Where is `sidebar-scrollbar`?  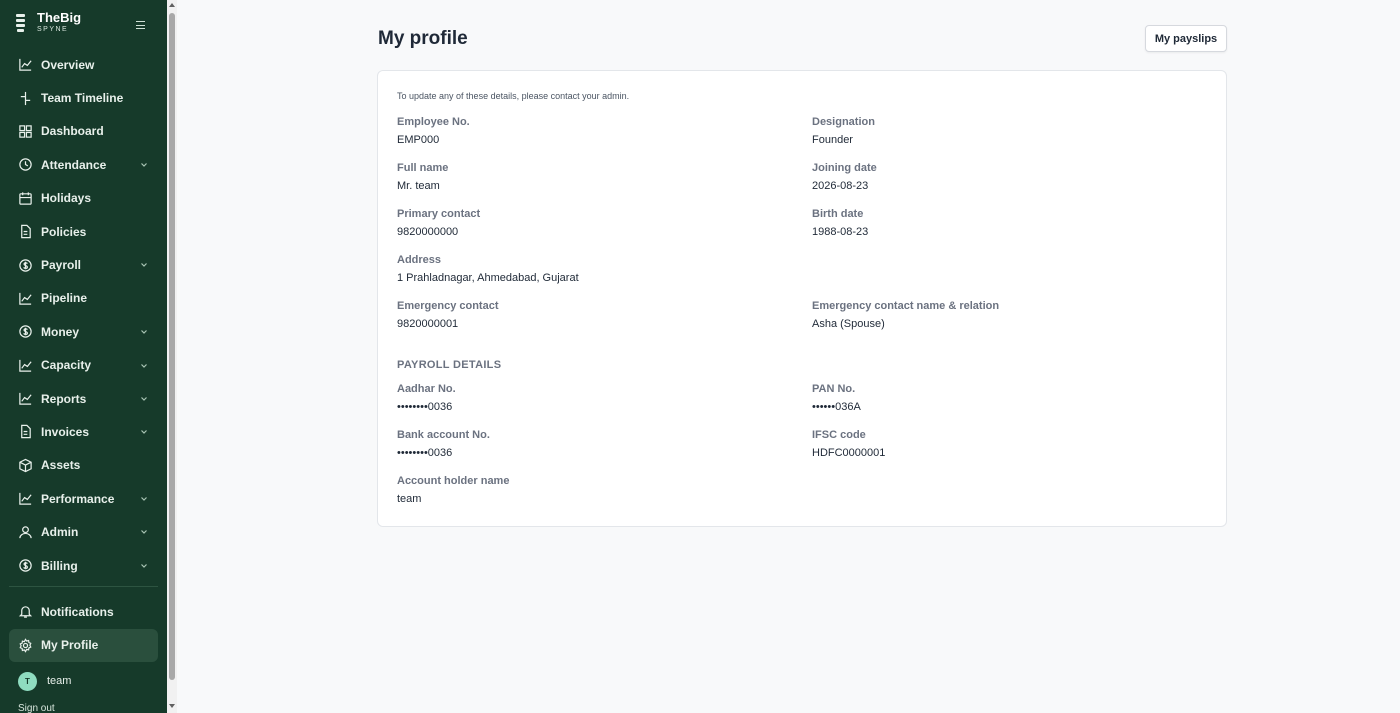
sidebar-scrollbar is located at coordinates (172, 356).